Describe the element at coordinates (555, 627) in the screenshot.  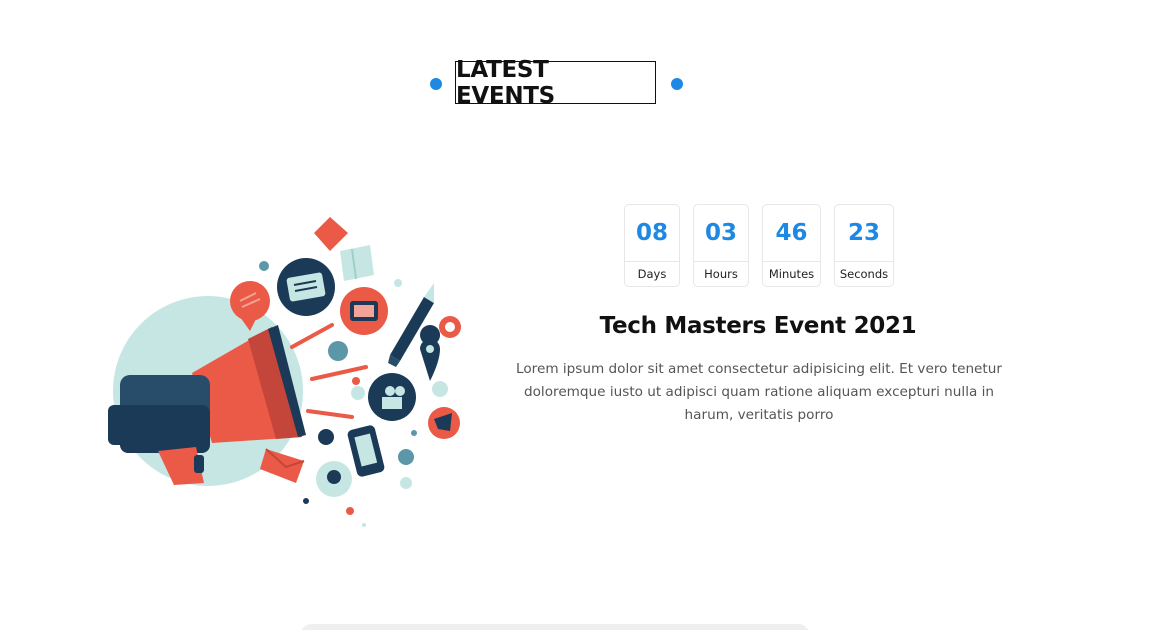
I see `next-section-edge` at that location.